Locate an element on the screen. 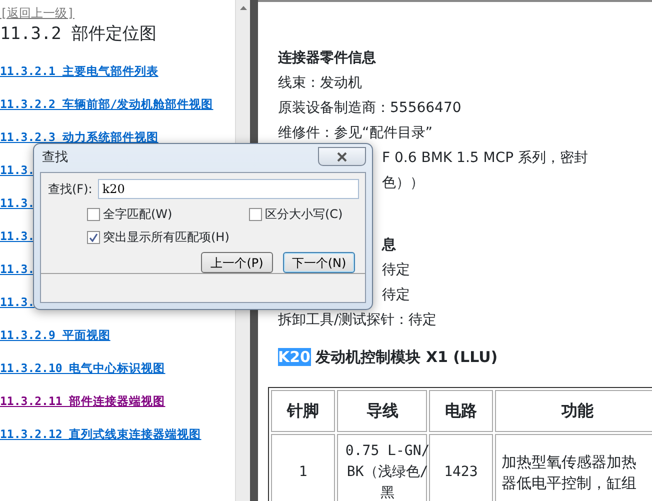  info-line: 色）） is located at coordinates (403, 183).